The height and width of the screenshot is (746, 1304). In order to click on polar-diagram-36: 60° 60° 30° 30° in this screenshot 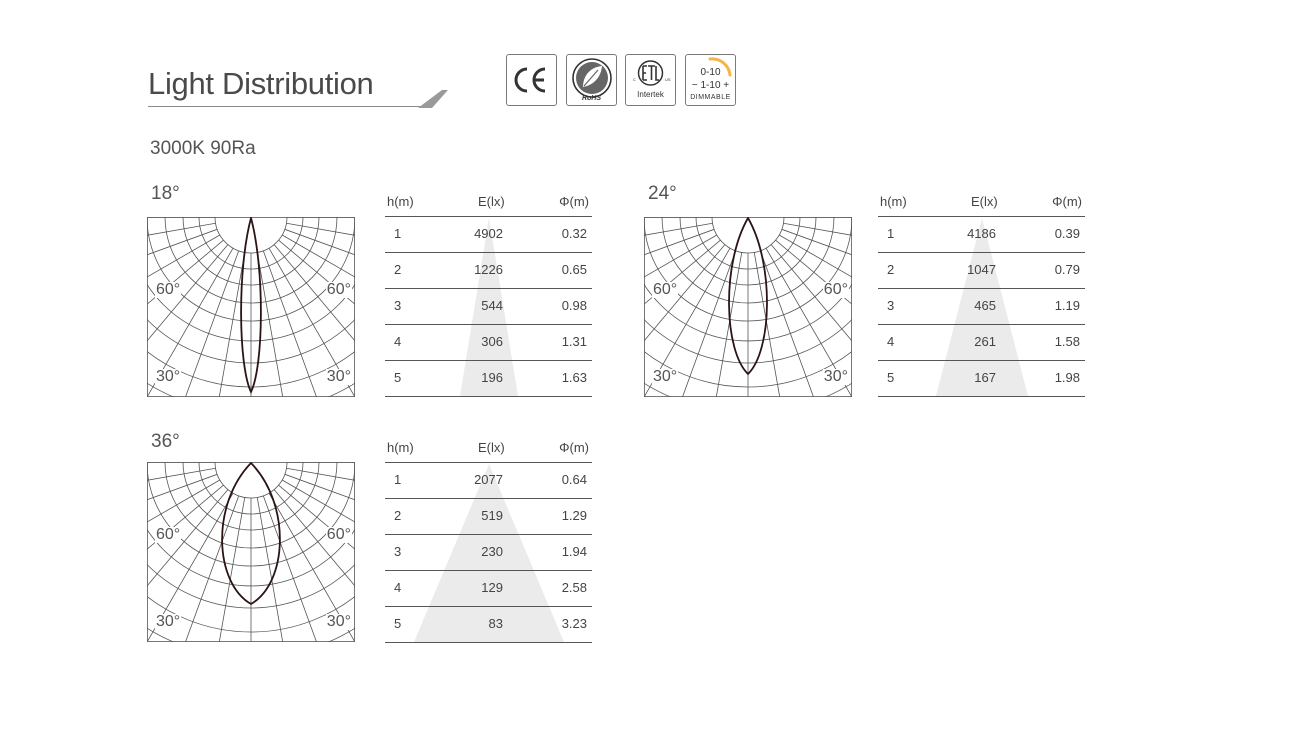, I will do `click(251, 552)`.